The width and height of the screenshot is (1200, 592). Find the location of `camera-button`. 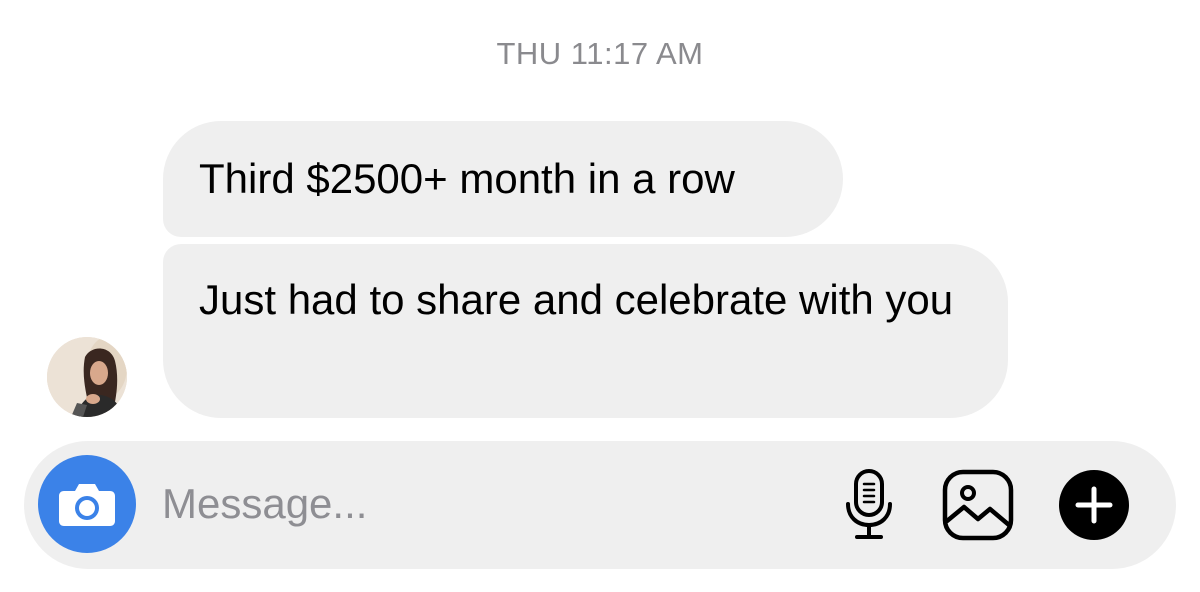

camera-button is located at coordinates (87, 504).